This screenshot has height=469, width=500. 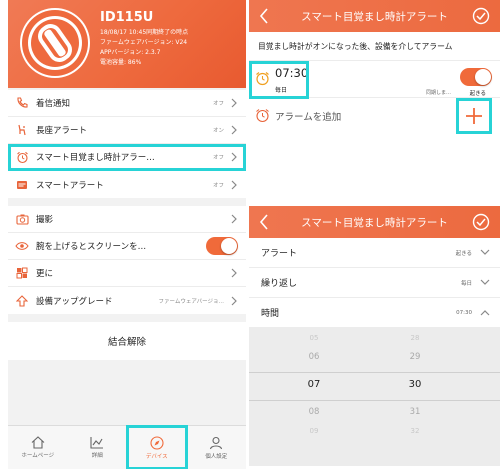 What do you see at coordinates (144, 42) in the screenshot?
I see `device-firmware-version: ファームウェアバージョン: V24` at bounding box center [144, 42].